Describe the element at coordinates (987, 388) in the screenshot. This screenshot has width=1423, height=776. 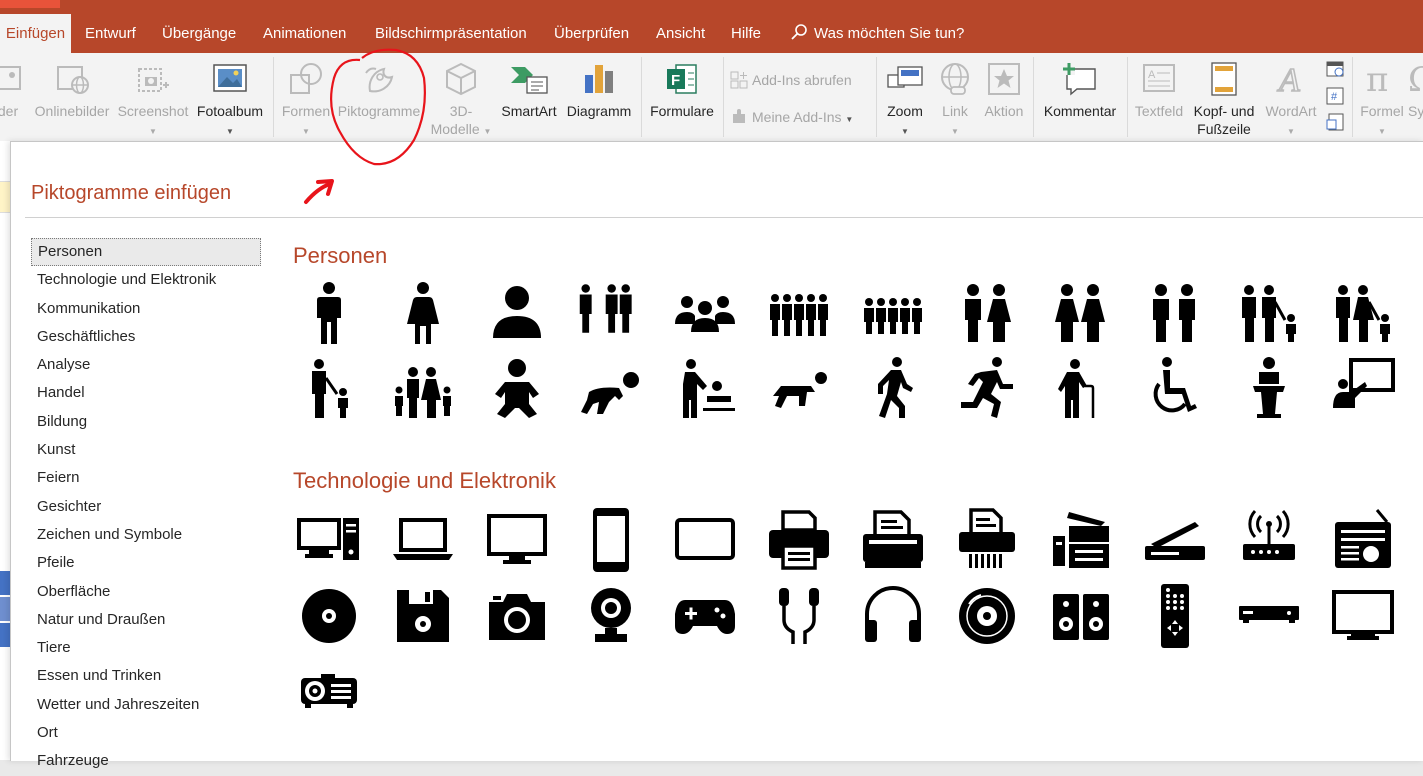
I see `running-person-icon` at that location.